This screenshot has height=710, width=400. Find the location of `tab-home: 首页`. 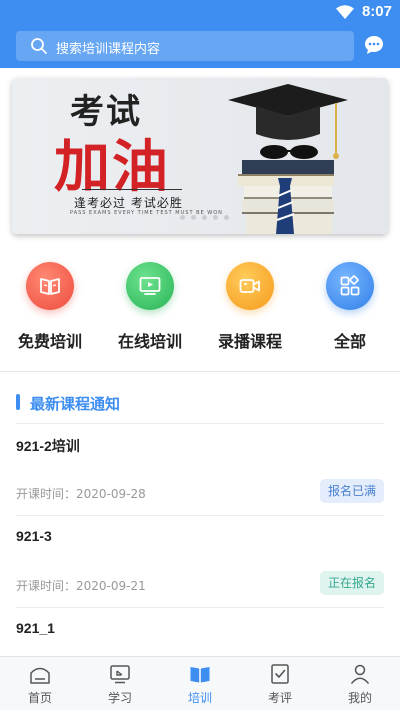

tab-home: 首页 is located at coordinates (40, 683).